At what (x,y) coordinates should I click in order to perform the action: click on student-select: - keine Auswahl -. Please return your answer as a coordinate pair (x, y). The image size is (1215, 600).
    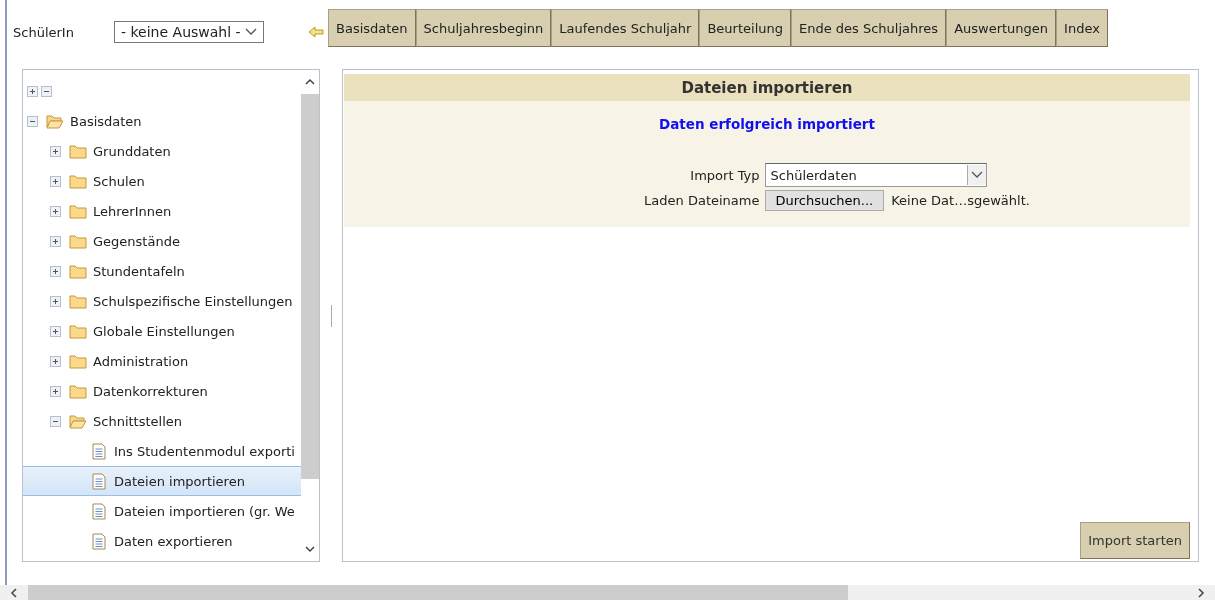
    Looking at the image, I should click on (189, 32).